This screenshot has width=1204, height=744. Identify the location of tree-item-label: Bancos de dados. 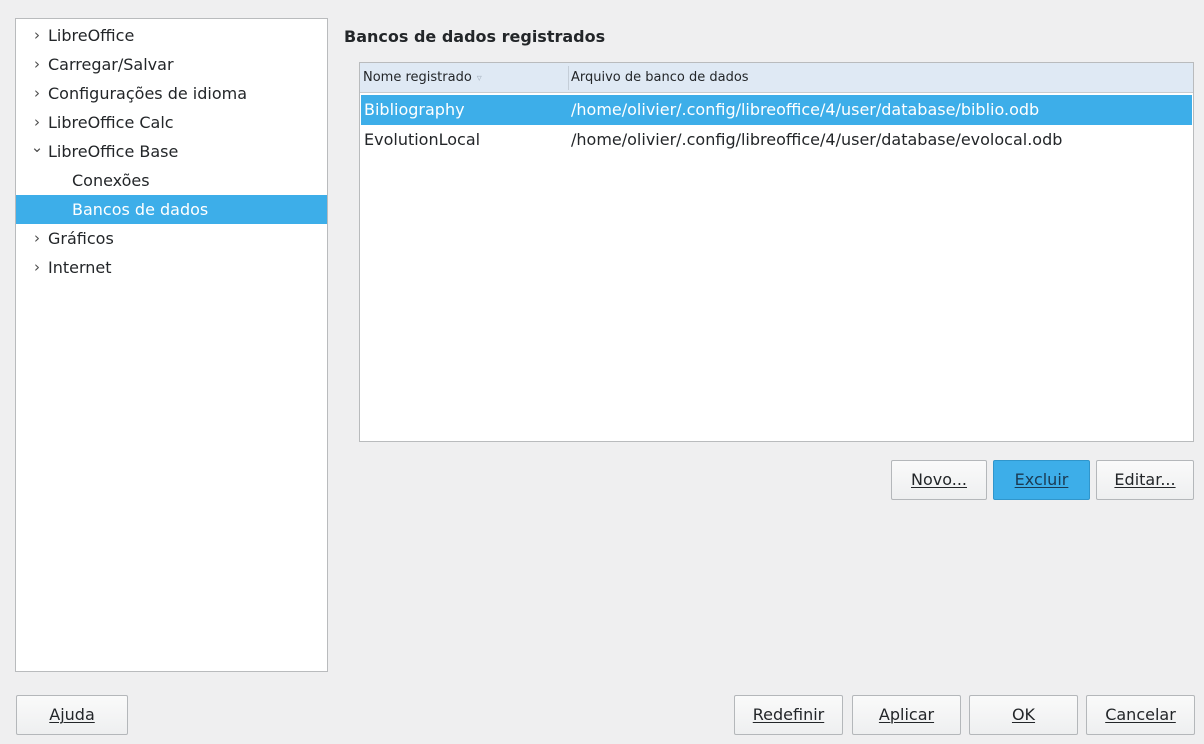
(140, 209).